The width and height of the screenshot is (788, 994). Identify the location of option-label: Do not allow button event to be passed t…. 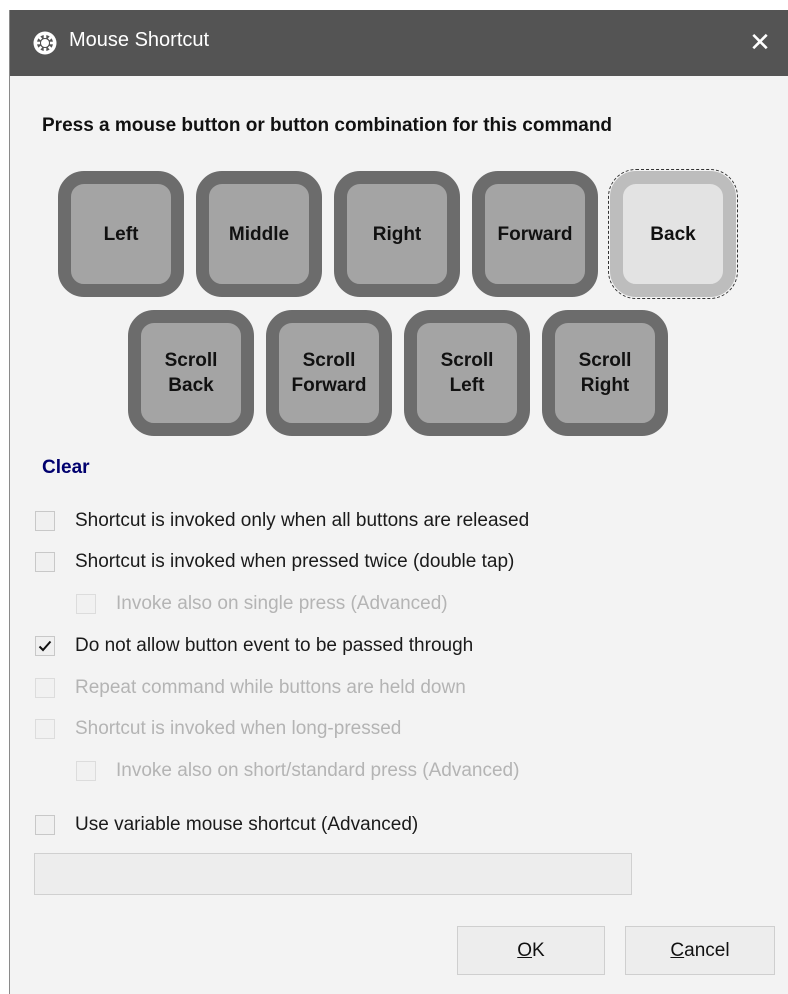
(274, 645).